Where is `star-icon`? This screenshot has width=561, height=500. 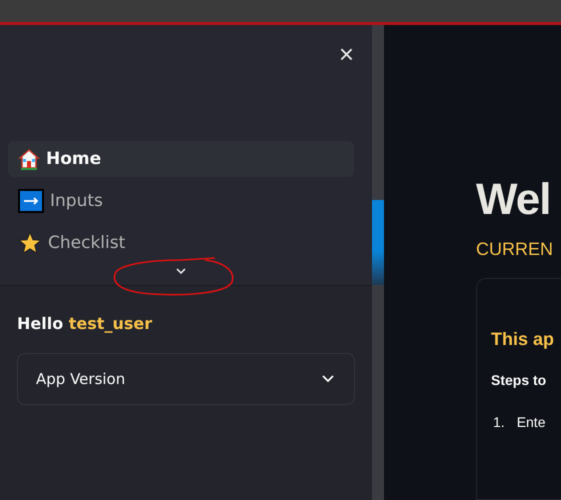 star-icon is located at coordinates (30, 243).